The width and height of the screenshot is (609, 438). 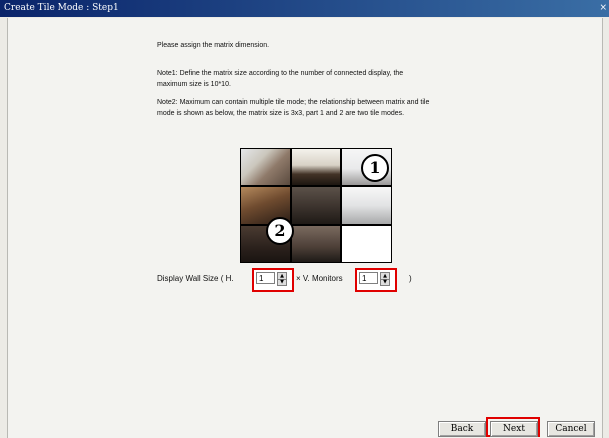 I want to click on close-icon: ×, so click(x=603, y=8).